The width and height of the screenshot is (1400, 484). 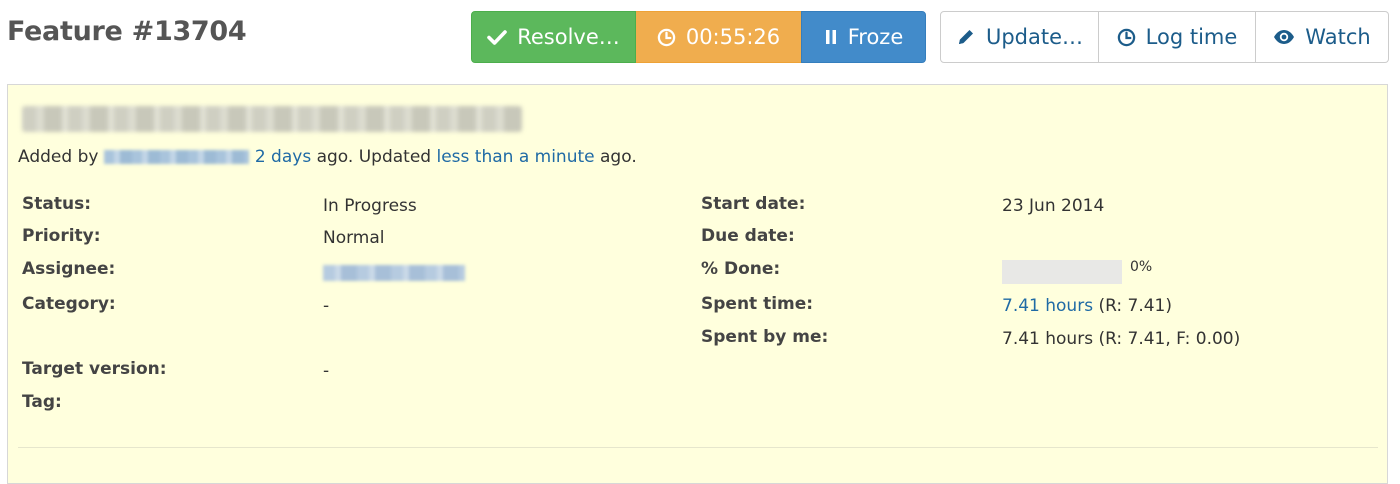 What do you see at coordinates (831, 37) in the screenshot?
I see `pause-icon` at bounding box center [831, 37].